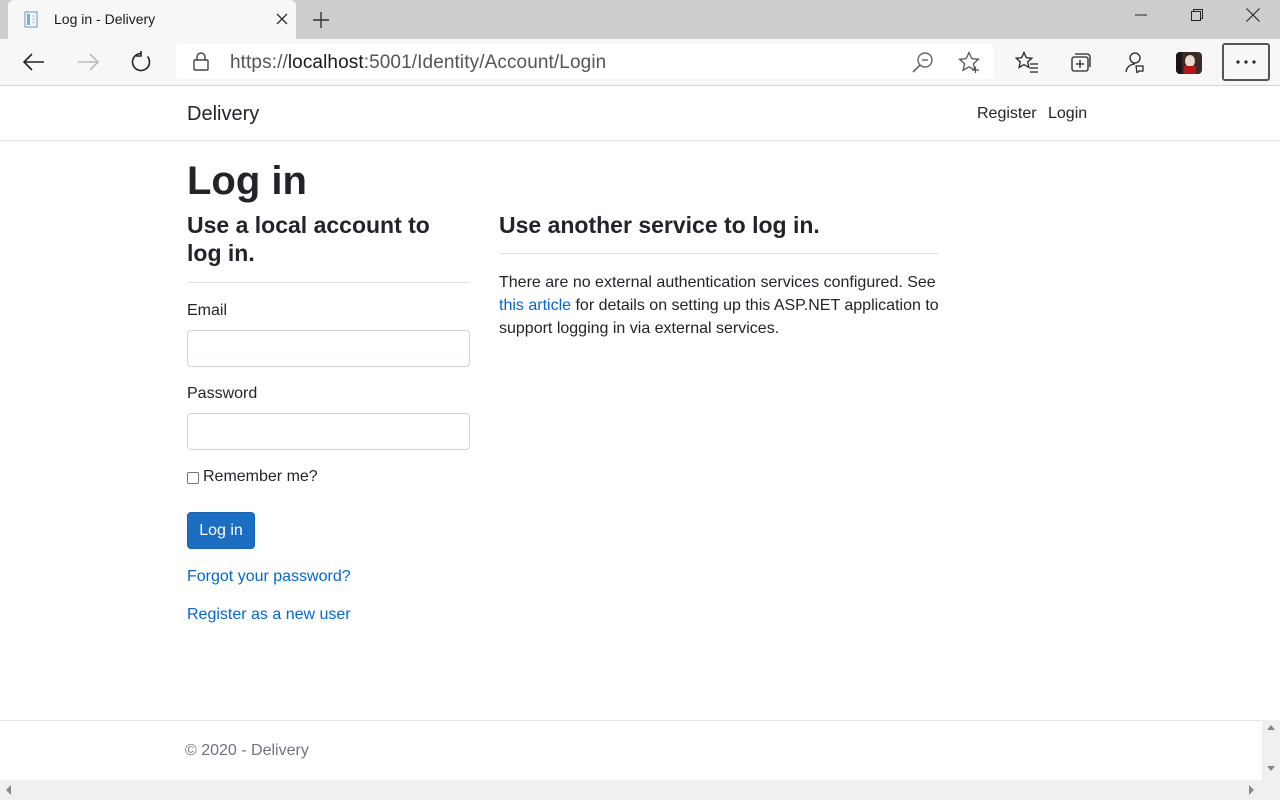 This screenshot has height=800, width=1280. I want to click on page-title: Log in, so click(247, 181).